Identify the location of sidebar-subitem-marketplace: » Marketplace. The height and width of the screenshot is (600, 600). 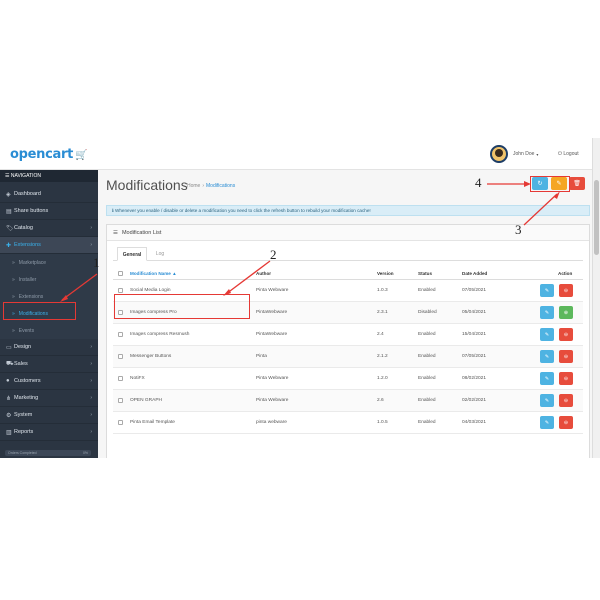
(49, 262).